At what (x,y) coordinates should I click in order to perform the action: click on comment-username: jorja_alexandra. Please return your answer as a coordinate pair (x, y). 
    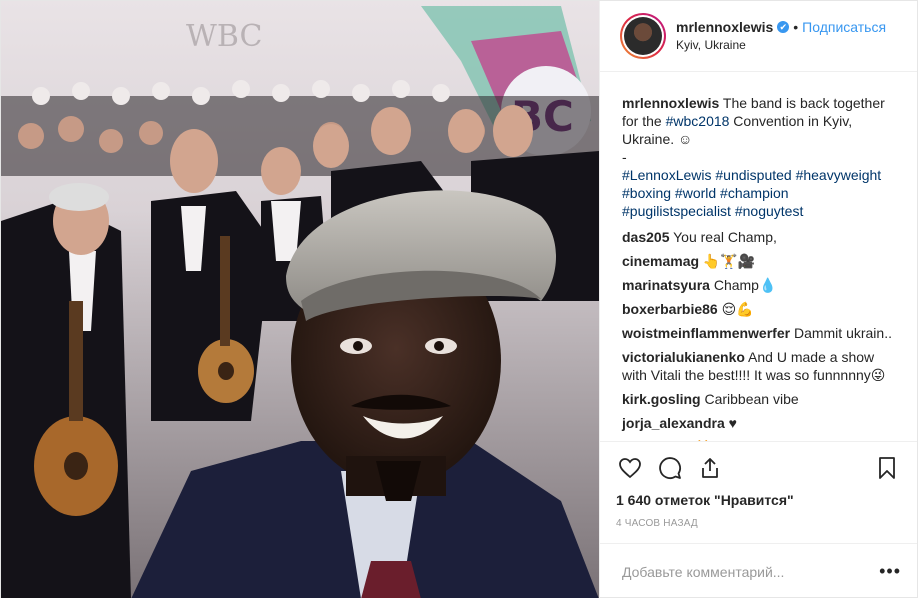
    Looking at the image, I should click on (673, 423).